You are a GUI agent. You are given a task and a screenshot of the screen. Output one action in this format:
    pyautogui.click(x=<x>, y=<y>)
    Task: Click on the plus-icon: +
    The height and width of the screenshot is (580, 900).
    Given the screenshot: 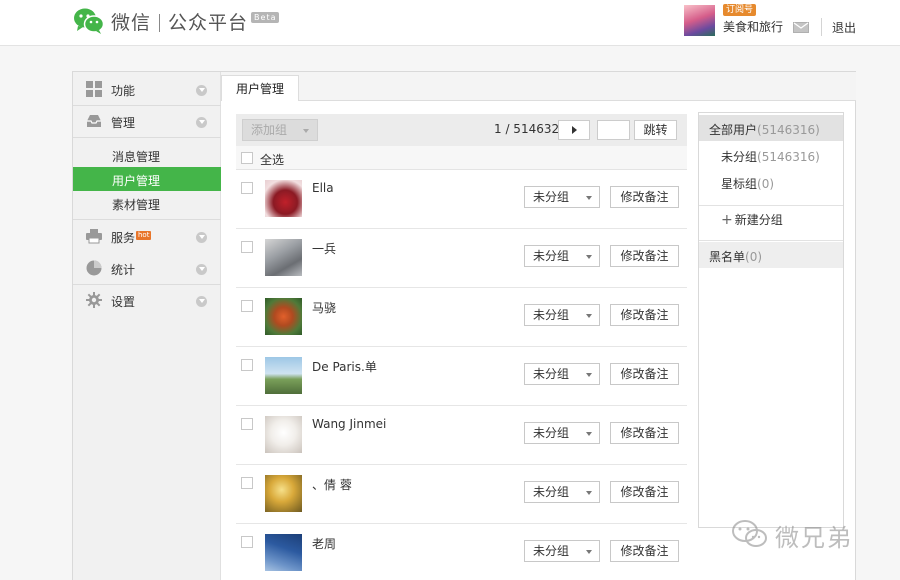 What is the action you would take?
    pyautogui.click(x=727, y=220)
    